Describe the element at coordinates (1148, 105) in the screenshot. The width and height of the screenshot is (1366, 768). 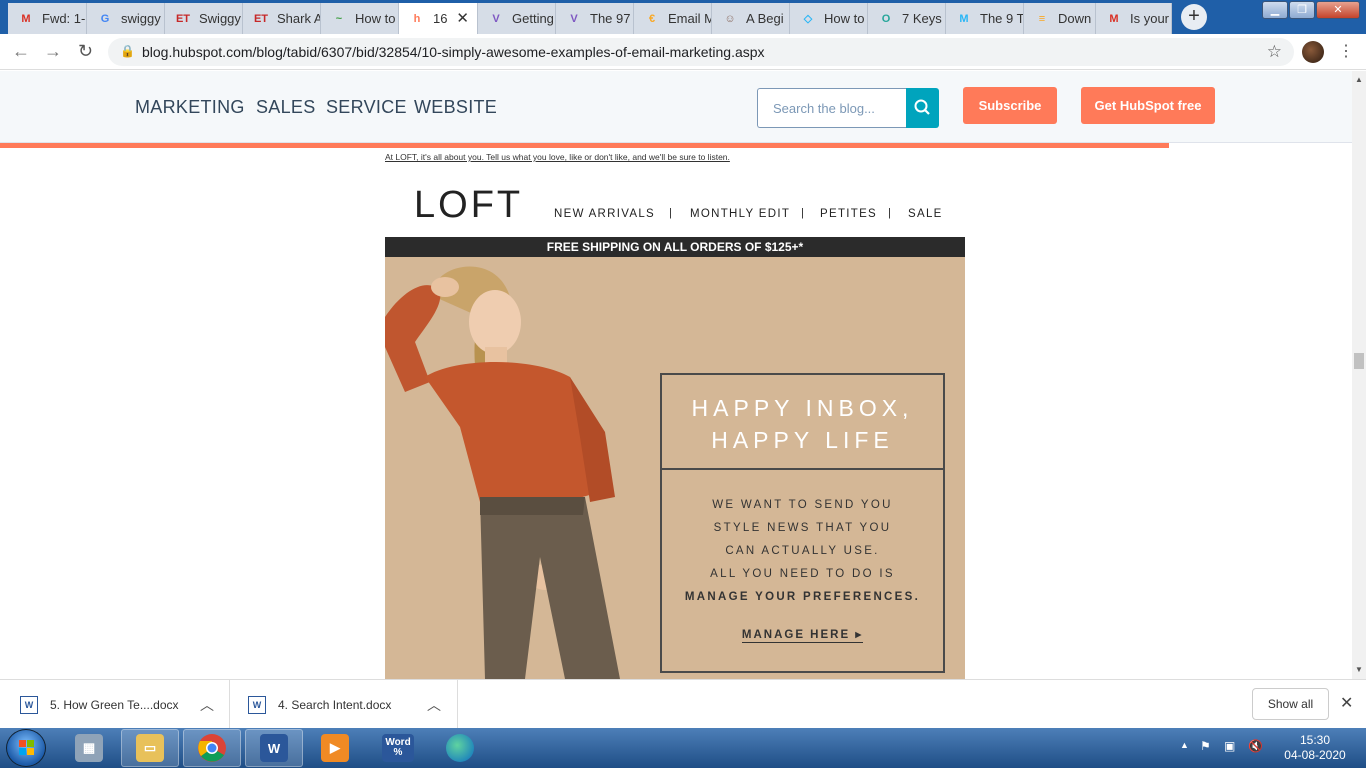
I see `get-hubspot-free-button: Get HubSpot free` at that location.